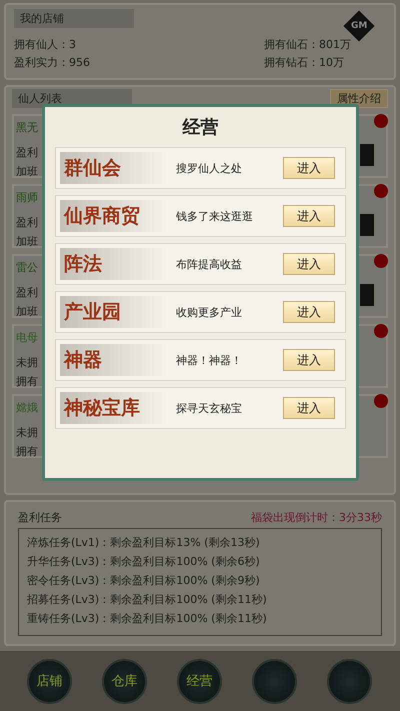 This screenshot has height=711, width=400. What do you see at coordinates (214, 216) in the screenshot?
I see `feature-description: 钱多了来这逛逛` at bounding box center [214, 216].